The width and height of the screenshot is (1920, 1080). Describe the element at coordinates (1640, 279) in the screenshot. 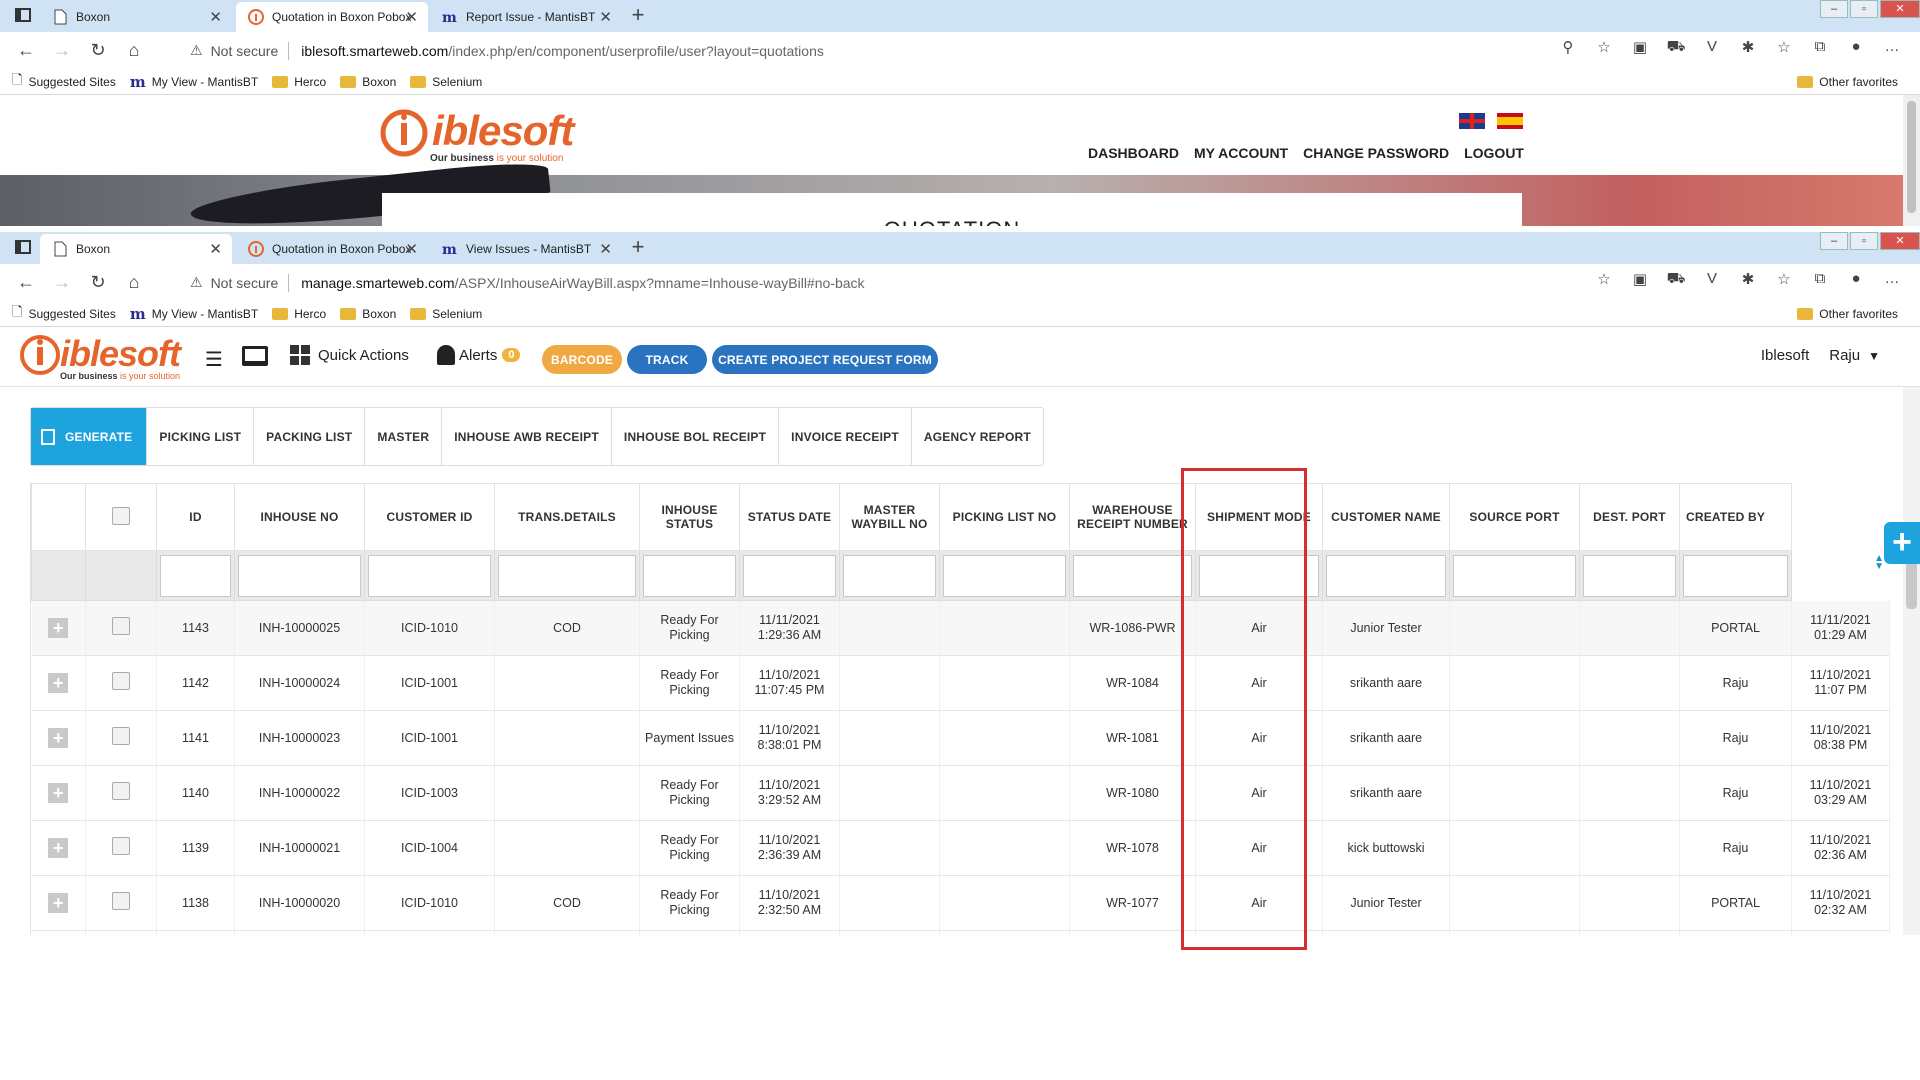

I see `extension-se-icon: ▣` at that location.